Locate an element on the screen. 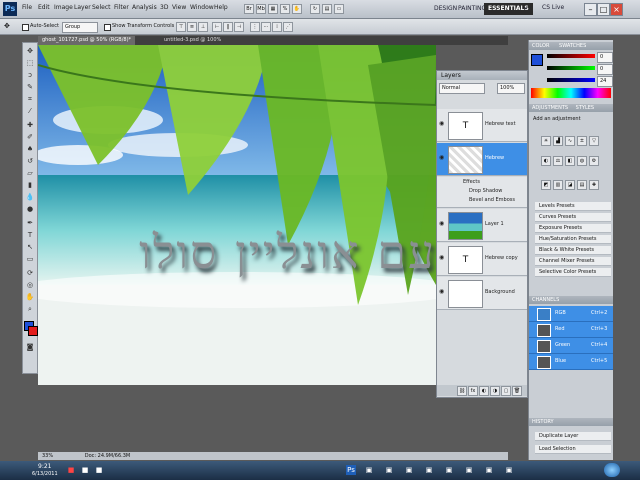  crop-tool-icon: ⌗ is located at coordinates (30, 99).